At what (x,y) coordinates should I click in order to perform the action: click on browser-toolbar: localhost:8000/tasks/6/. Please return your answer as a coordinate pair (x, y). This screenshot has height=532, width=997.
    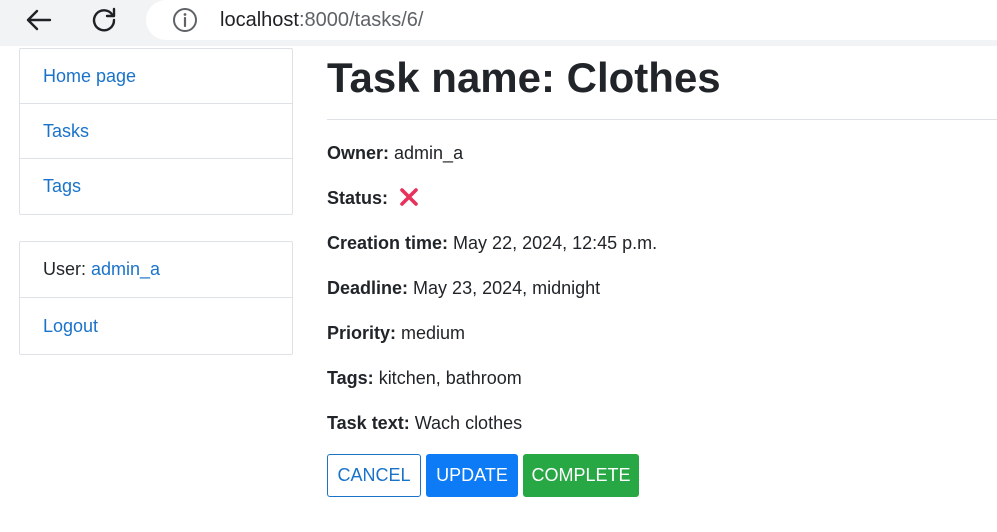
    Looking at the image, I should click on (498, 23).